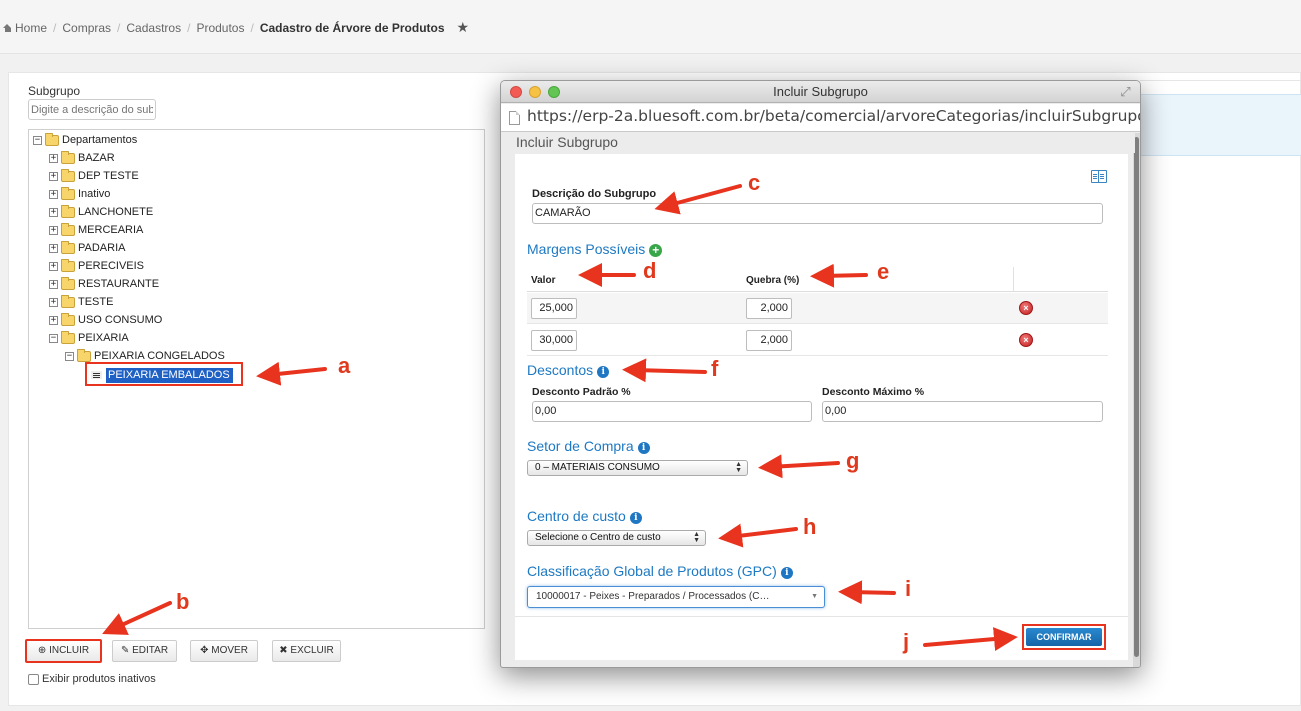 The image size is (1301, 711). Describe the element at coordinates (580, 446) in the screenshot. I see `setor-title-text: Setor de Compra` at that location.